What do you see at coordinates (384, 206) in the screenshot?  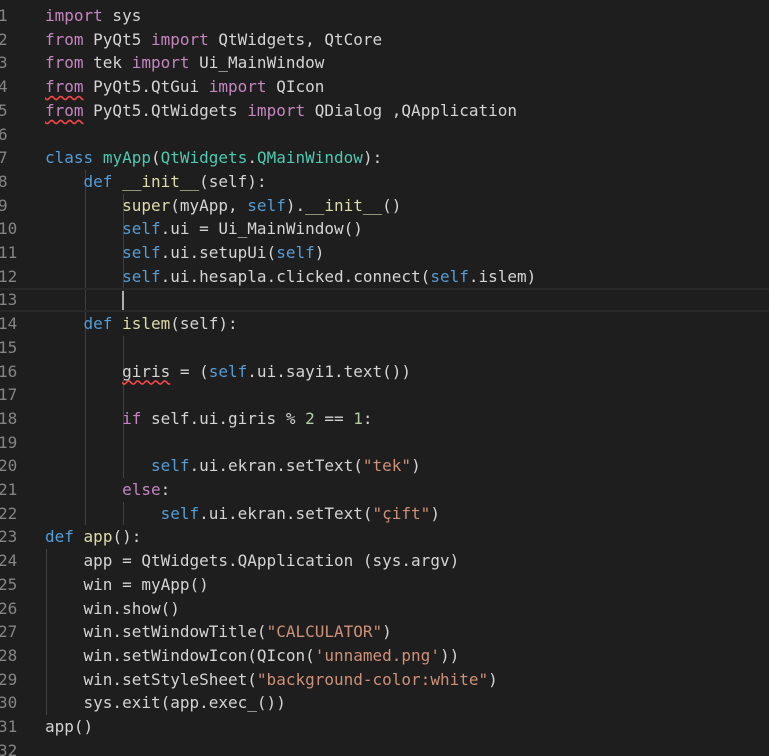 I see `code-line: 9 super(myApp, self).__init__()` at bounding box center [384, 206].